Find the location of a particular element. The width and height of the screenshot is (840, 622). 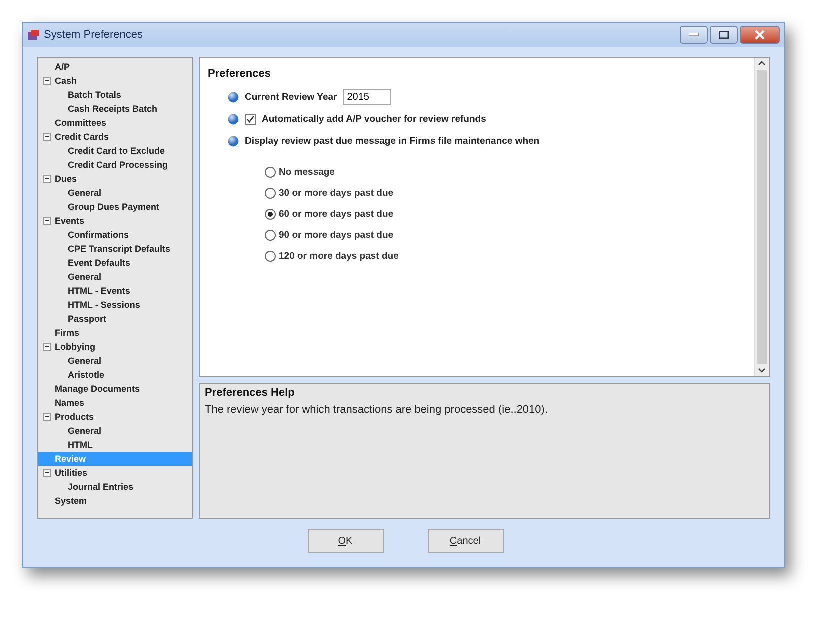

tree-item: HTML - Events is located at coordinates (115, 291).